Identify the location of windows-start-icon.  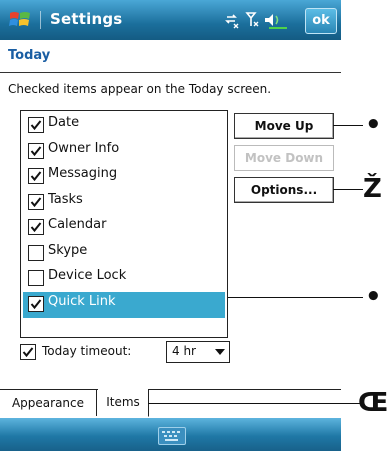
(20, 20).